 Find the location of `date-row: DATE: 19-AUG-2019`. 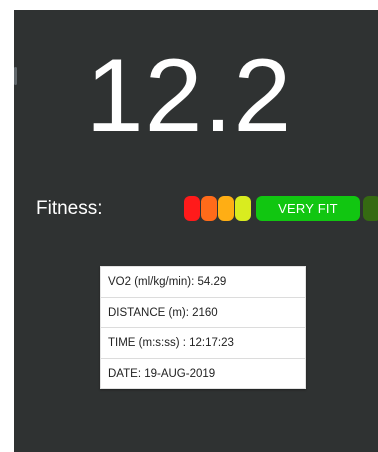

date-row: DATE: 19-AUG-2019 is located at coordinates (162, 373).